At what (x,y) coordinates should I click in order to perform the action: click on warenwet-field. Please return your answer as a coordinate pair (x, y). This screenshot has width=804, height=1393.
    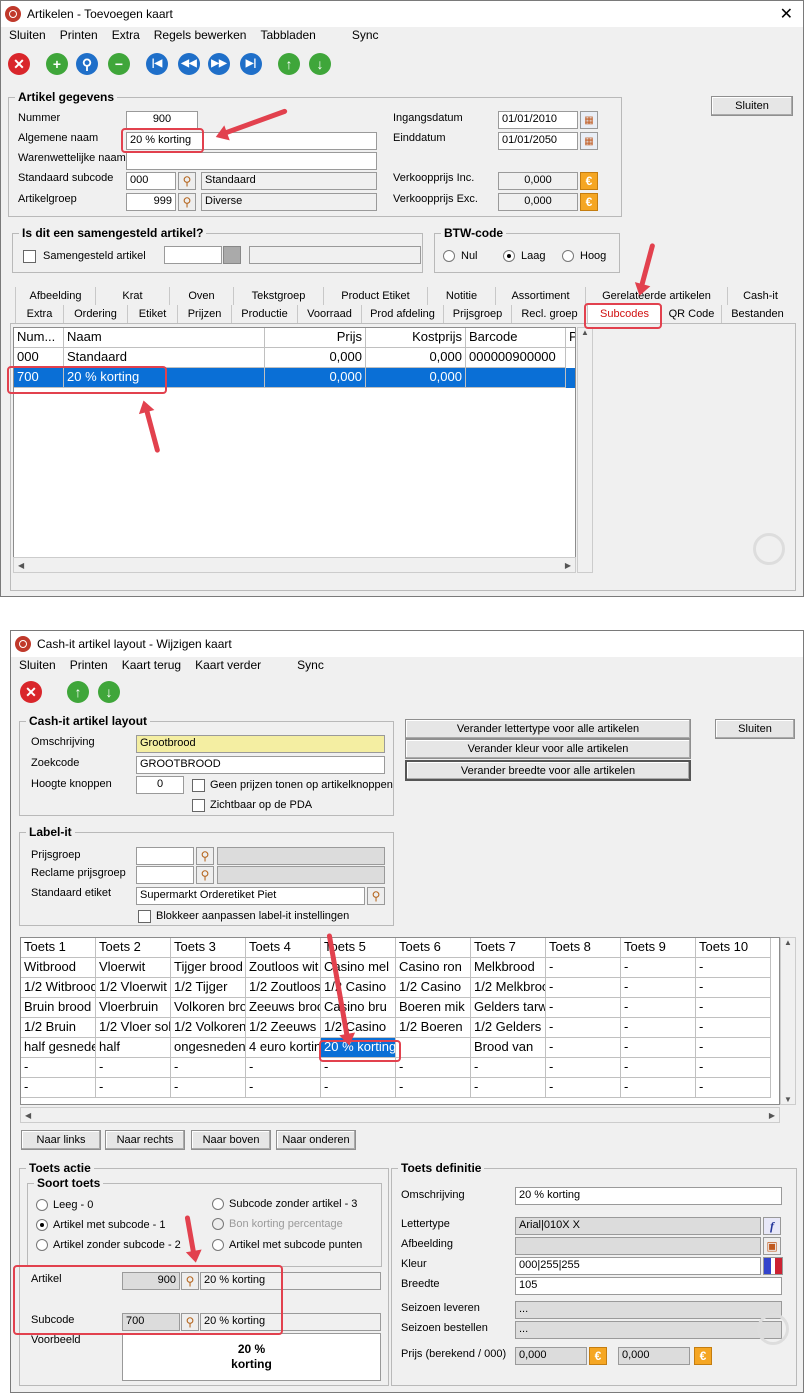
    Looking at the image, I should click on (251, 161).